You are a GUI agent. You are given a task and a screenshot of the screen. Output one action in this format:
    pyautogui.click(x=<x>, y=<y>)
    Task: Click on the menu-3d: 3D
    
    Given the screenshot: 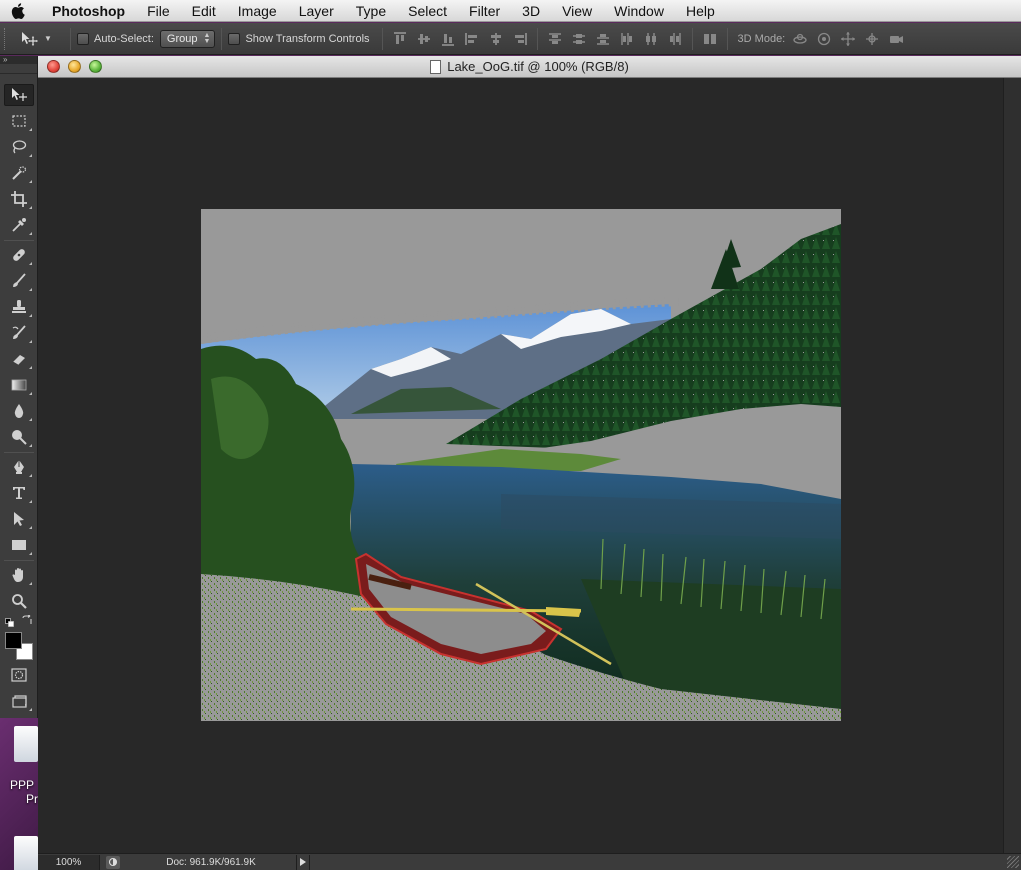 What is the action you would take?
    pyautogui.click(x=531, y=11)
    